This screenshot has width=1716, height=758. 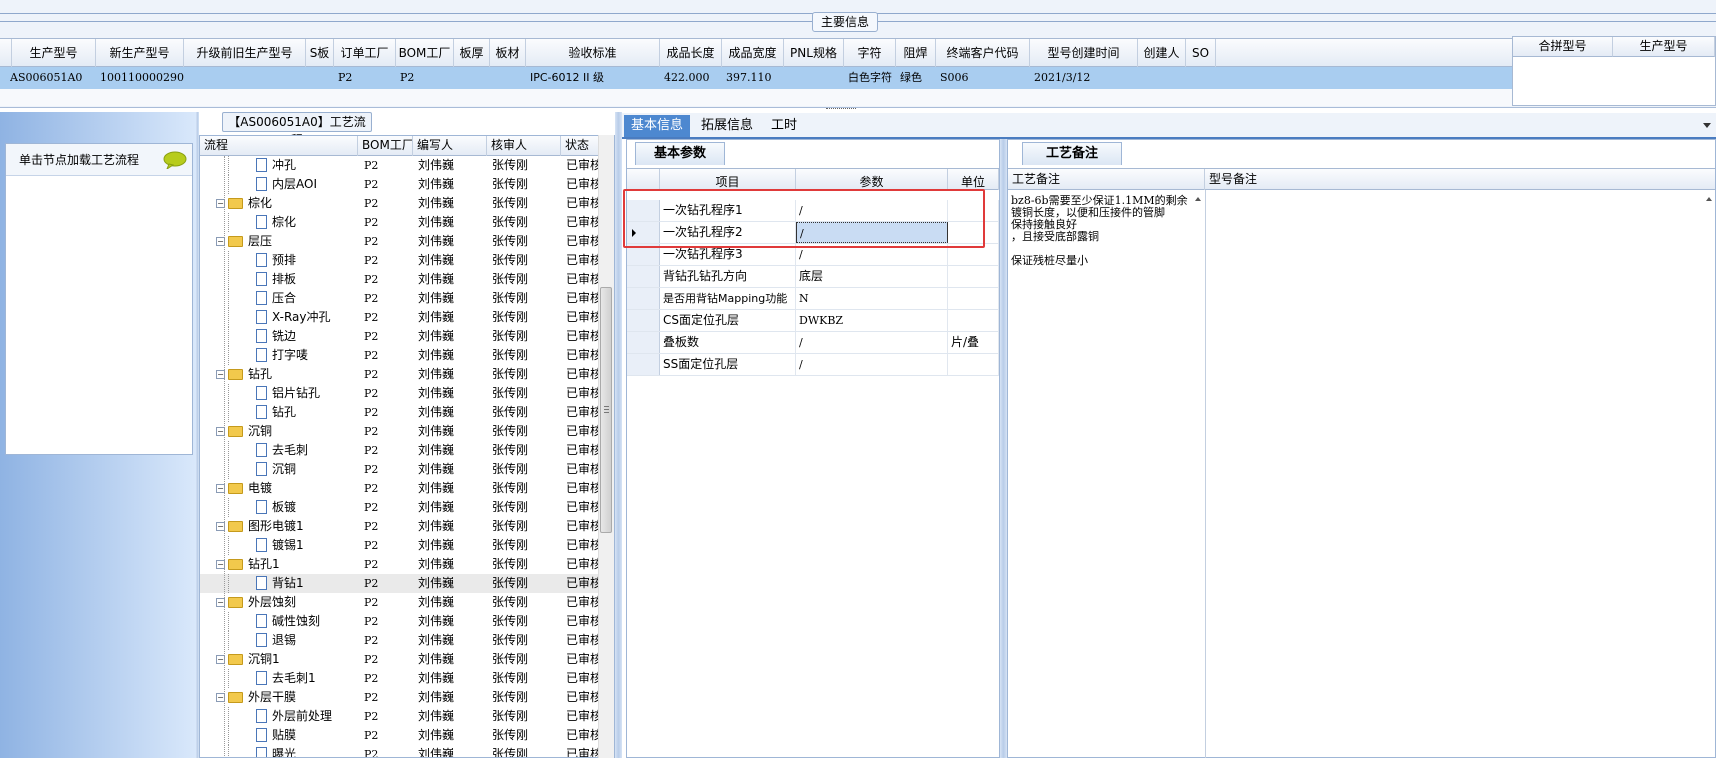 I want to click on param-row: 叠板数 / 片/叠, so click(x=813, y=343).